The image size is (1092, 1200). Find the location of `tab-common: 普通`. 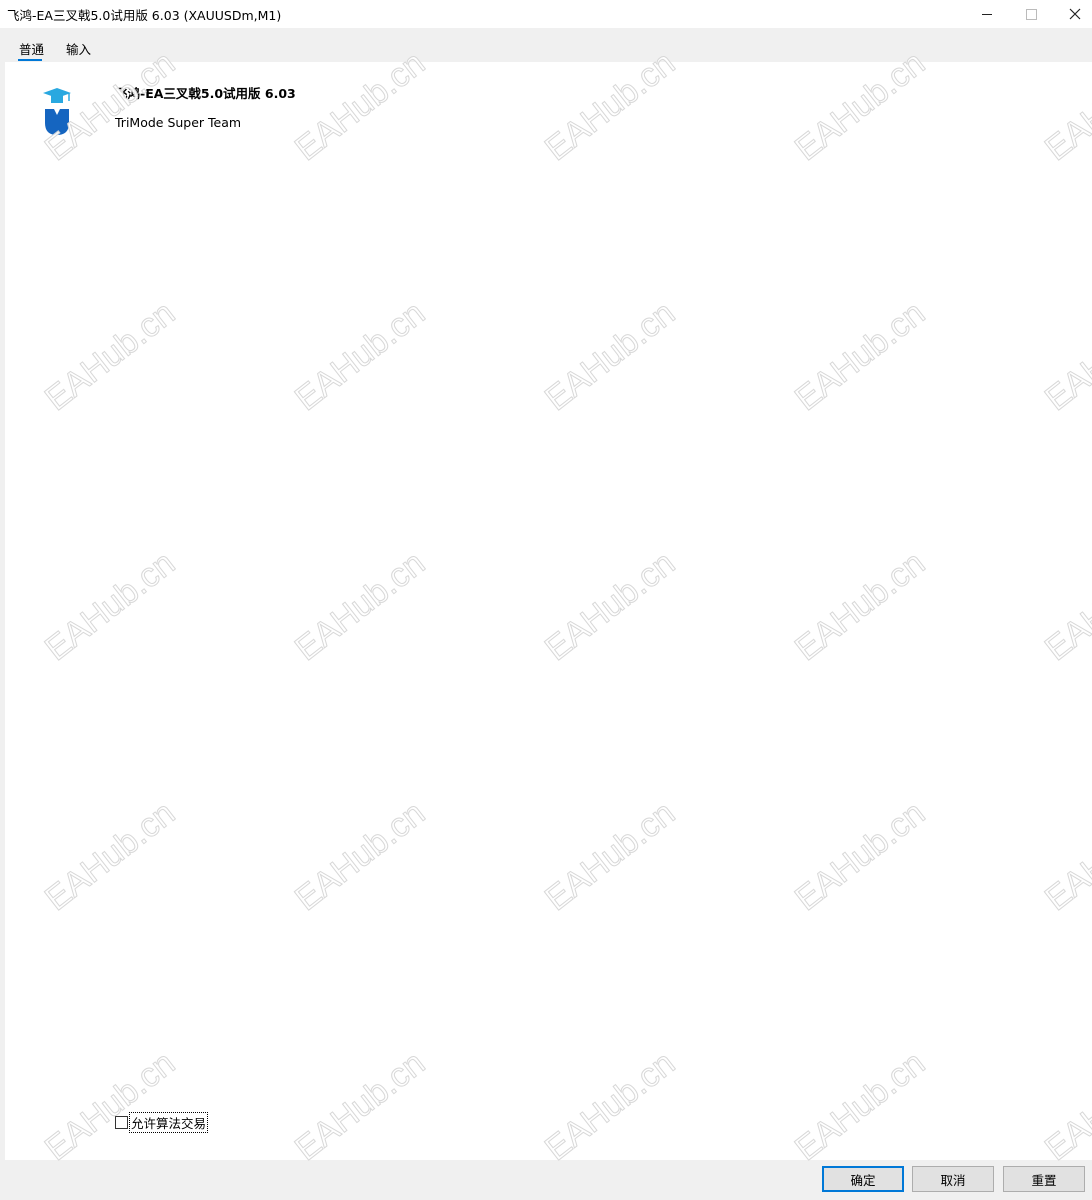

tab-common: 普通 is located at coordinates (31, 48).